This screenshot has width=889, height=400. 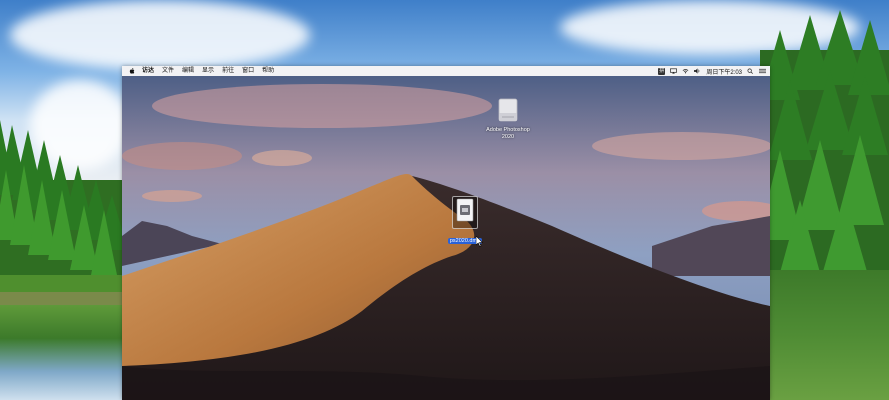 I want to click on menu-bar: 访达 文件 编辑 显示 前往 窗口 帮助 拼 周日下午2:03, so click(x=446, y=71).